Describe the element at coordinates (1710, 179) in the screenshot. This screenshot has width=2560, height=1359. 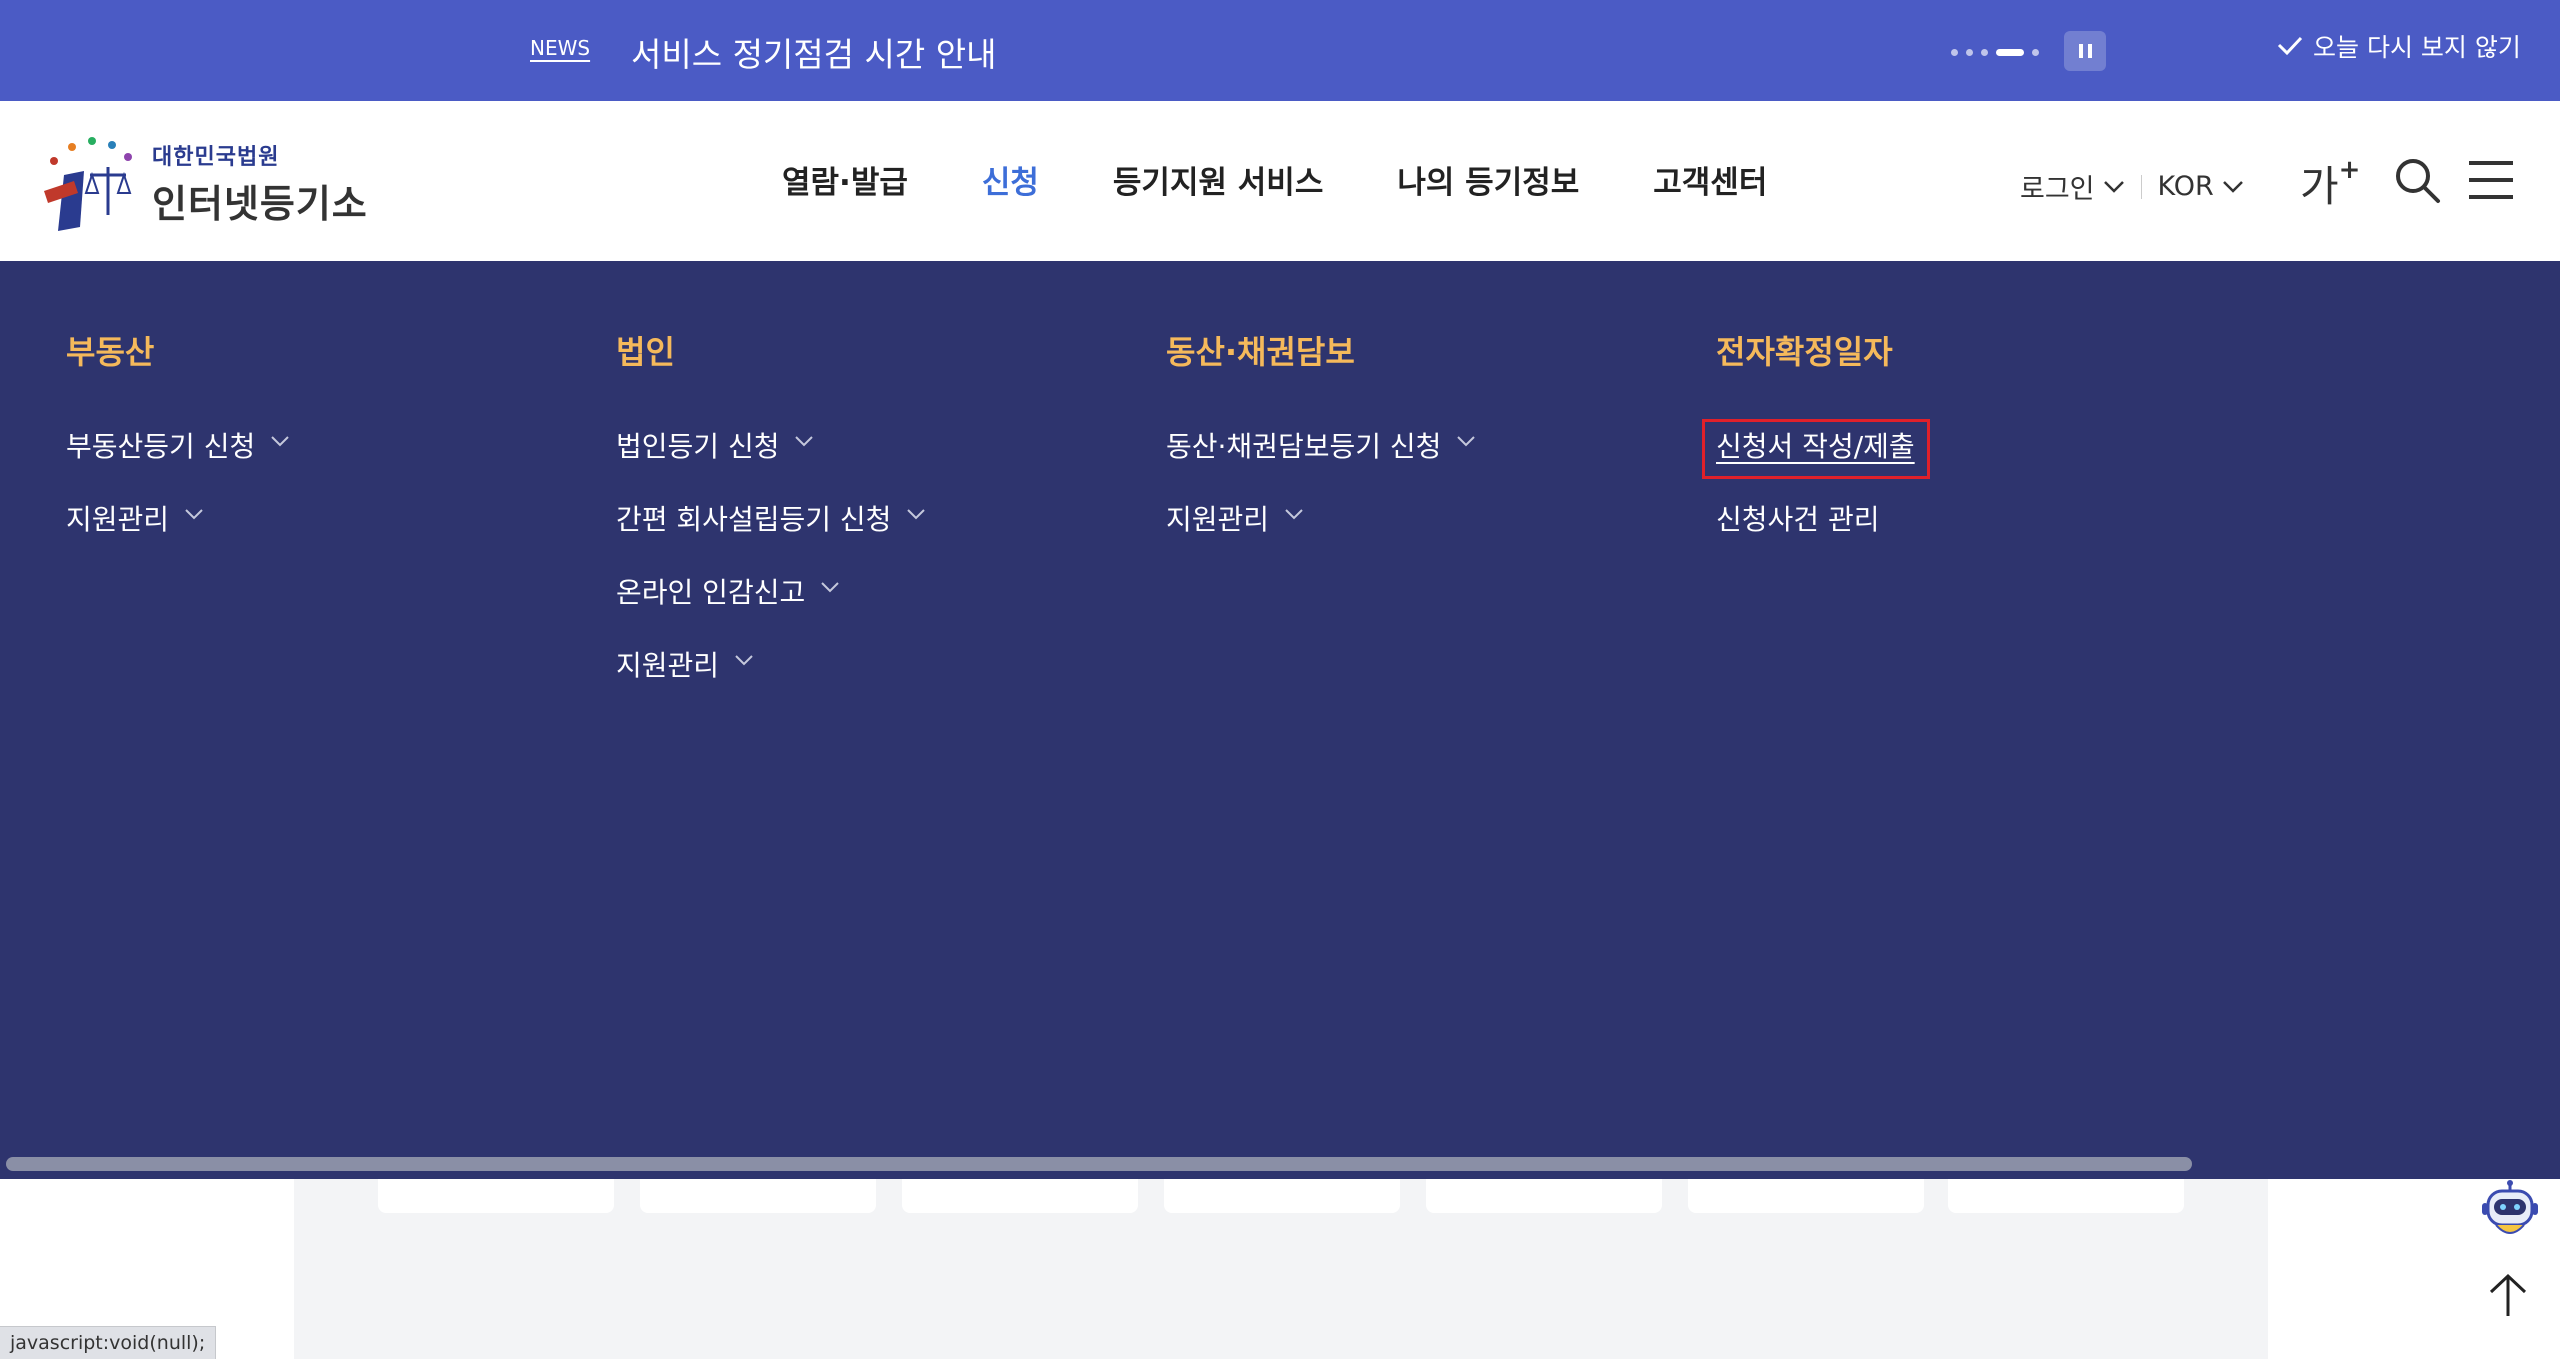
I see `nav-customer-center: 고객센터` at that location.